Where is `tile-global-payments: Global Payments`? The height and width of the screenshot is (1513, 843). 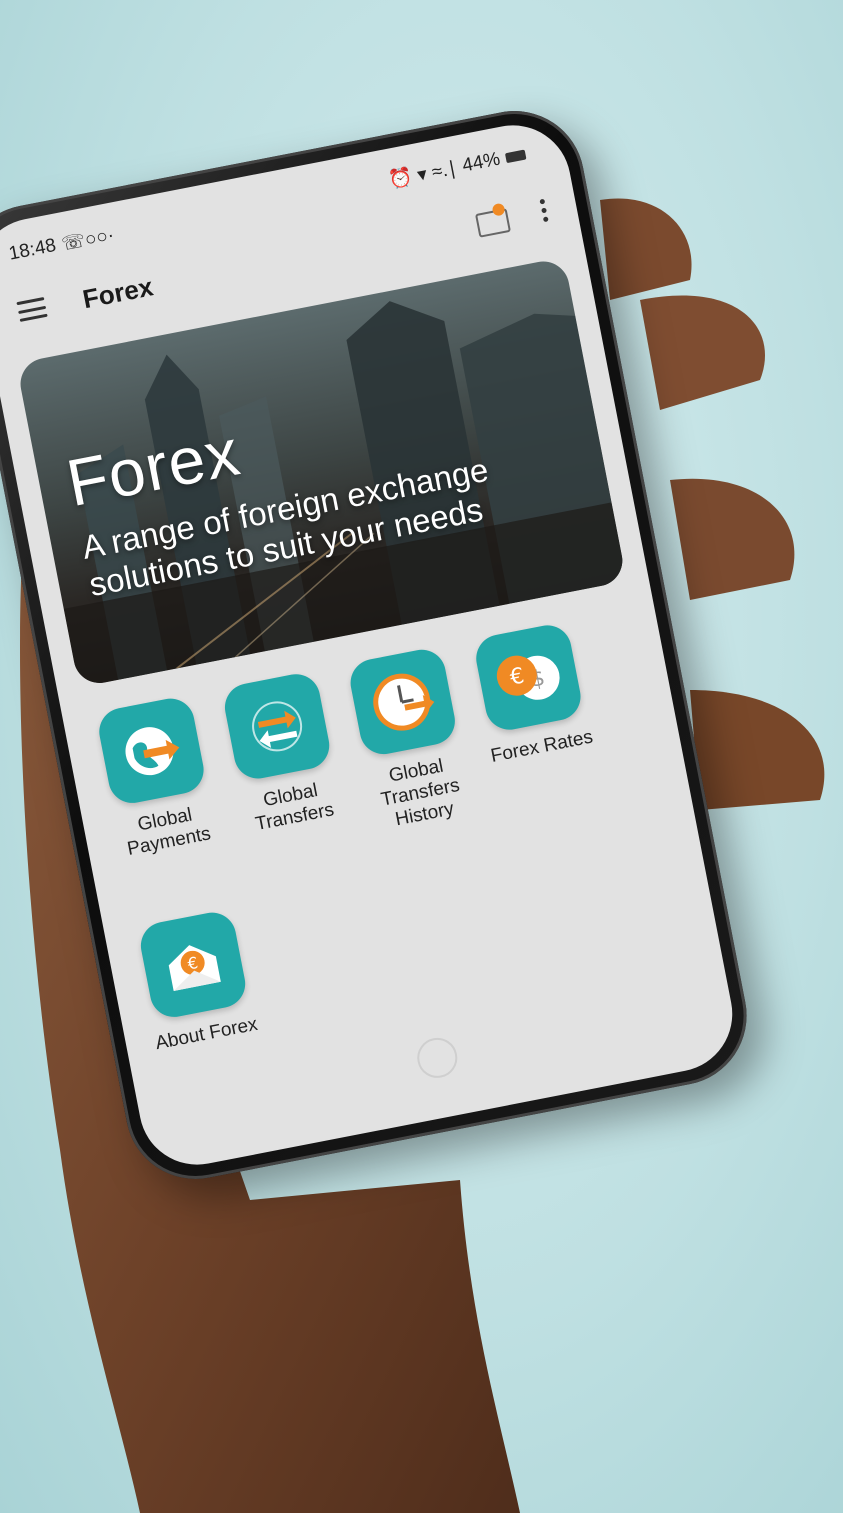
tile-global-payments: Global Payments is located at coordinates (156, 778).